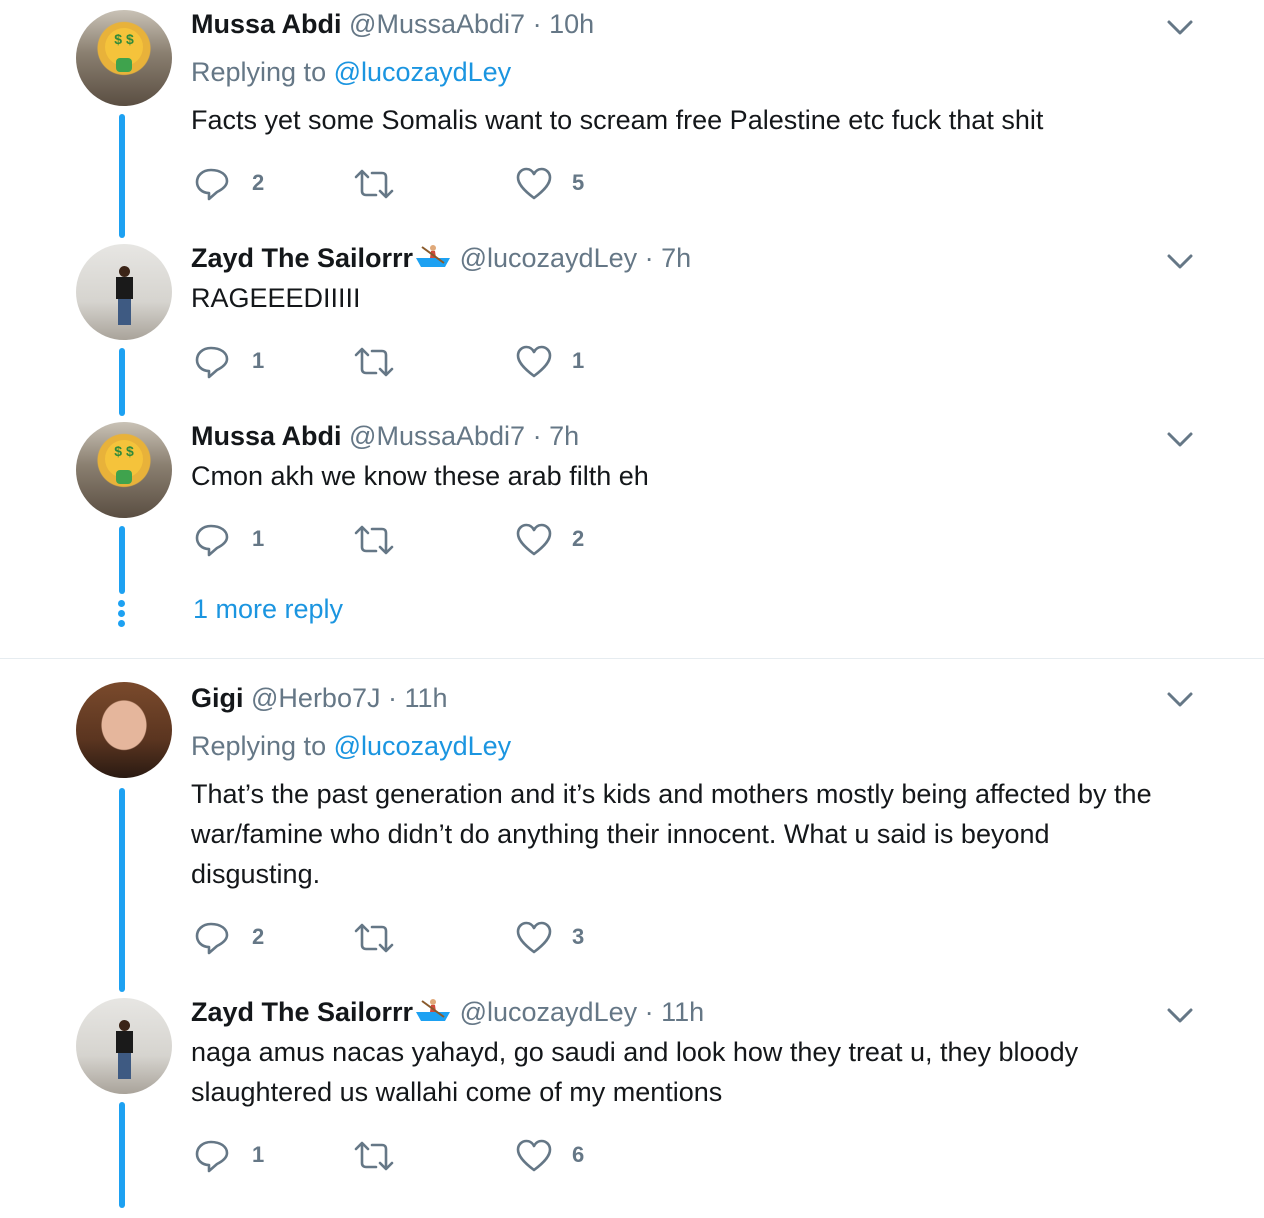  What do you see at coordinates (578, 360) in the screenshot?
I see `like-count: 1` at bounding box center [578, 360].